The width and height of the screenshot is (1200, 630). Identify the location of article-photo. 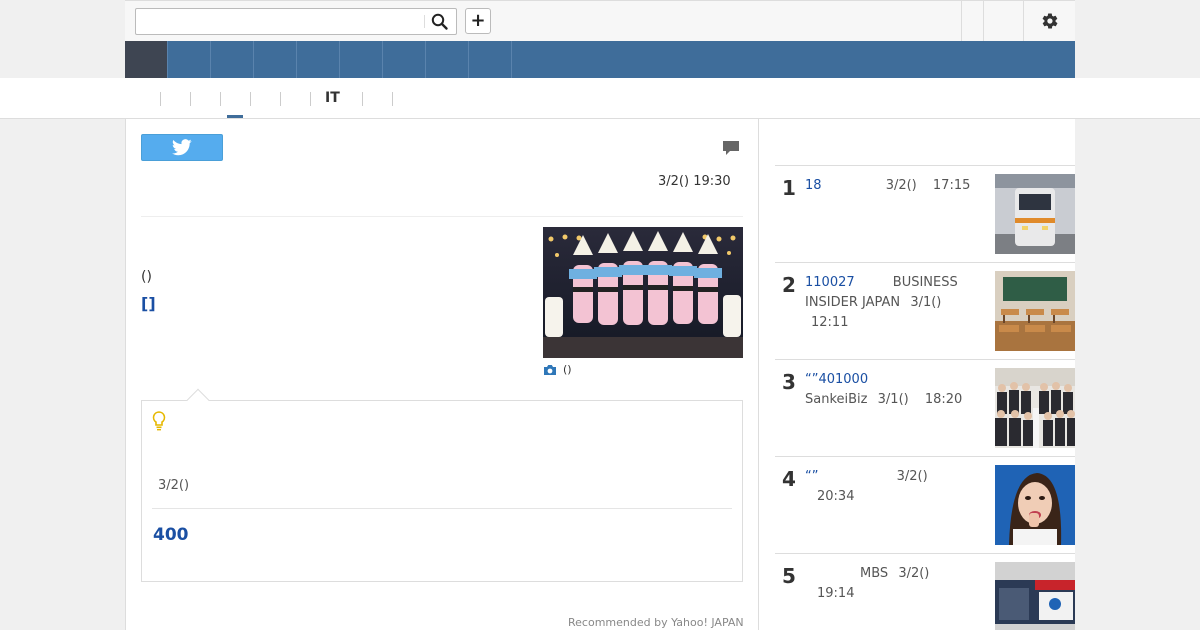
(643, 292).